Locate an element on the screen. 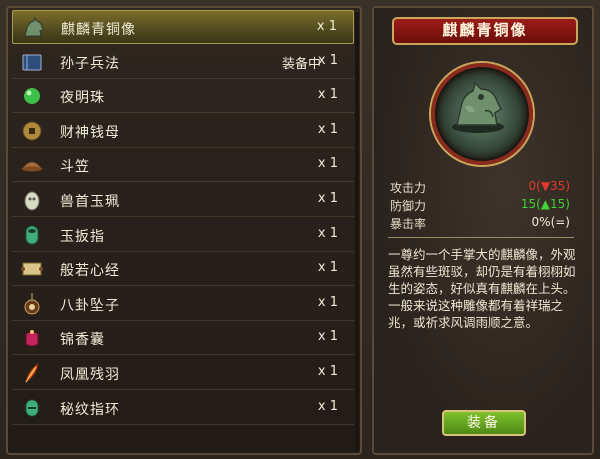 Image resolution: width=600 pixels, height=459 pixels. item-name: 财神钱母 is located at coordinates (90, 132).